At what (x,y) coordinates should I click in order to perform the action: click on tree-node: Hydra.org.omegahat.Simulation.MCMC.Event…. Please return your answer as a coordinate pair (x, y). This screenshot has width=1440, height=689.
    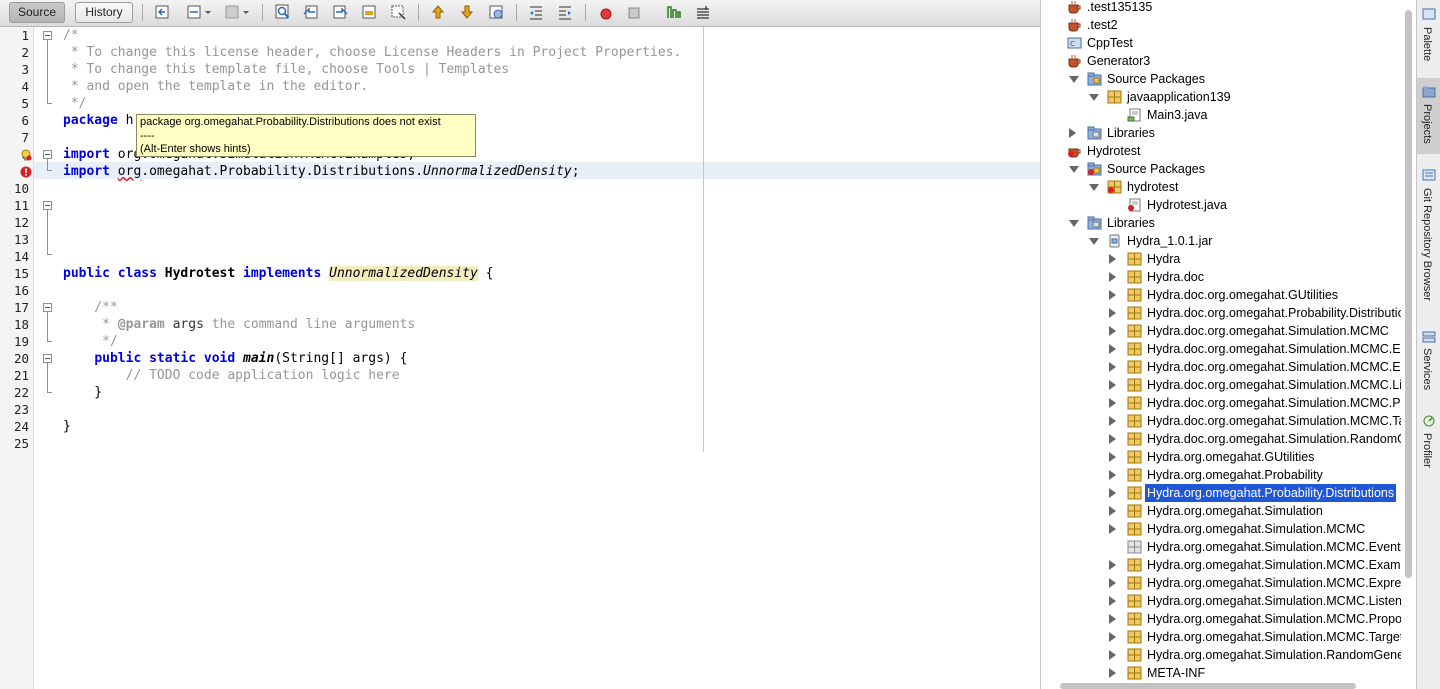
    Looking at the image, I should click on (1221, 547).